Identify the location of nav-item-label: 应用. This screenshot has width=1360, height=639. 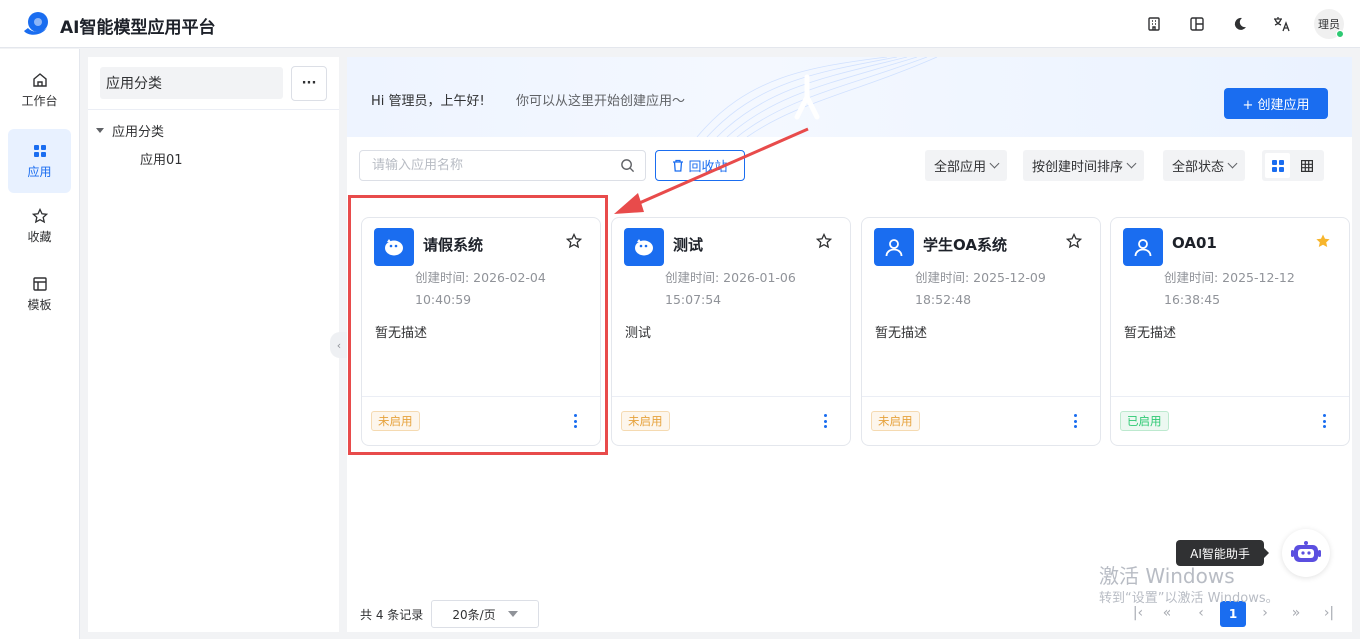
(39, 171).